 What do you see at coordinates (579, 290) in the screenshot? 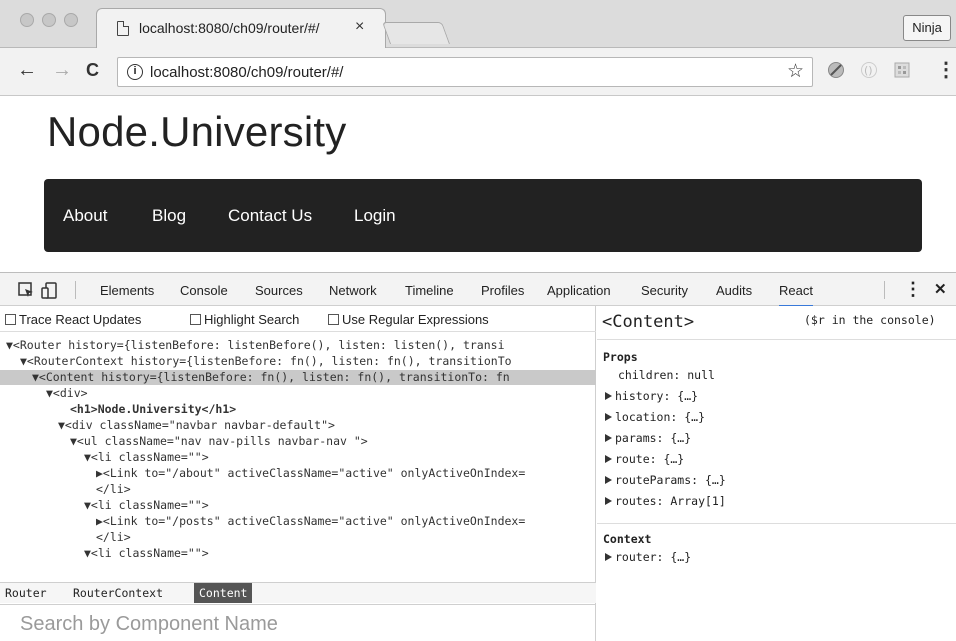
I see `tab-application: Application` at bounding box center [579, 290].